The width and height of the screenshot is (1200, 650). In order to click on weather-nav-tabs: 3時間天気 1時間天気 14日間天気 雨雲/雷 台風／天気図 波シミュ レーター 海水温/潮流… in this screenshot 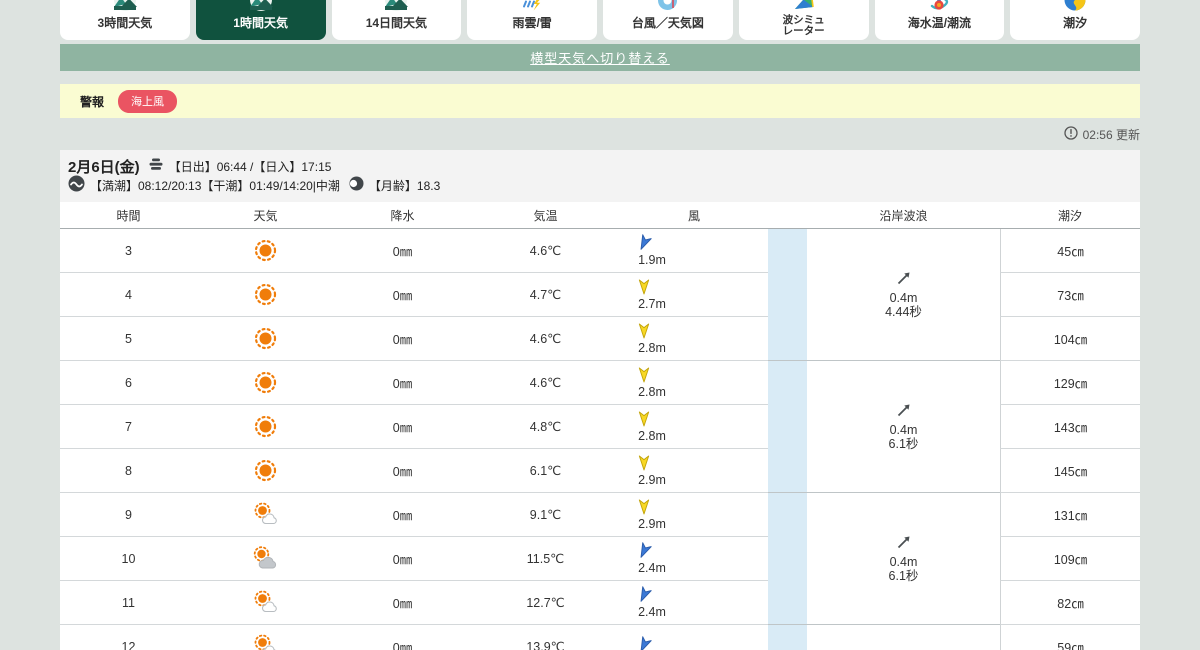, I will do `click(600, 20)`.